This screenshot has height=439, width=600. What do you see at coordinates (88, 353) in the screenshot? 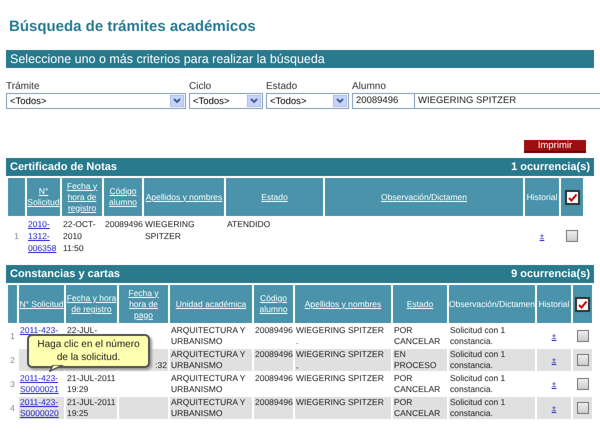
I see `tooltip: Haga clic en el número de la solicitud.` at bounding box center [88, 353].